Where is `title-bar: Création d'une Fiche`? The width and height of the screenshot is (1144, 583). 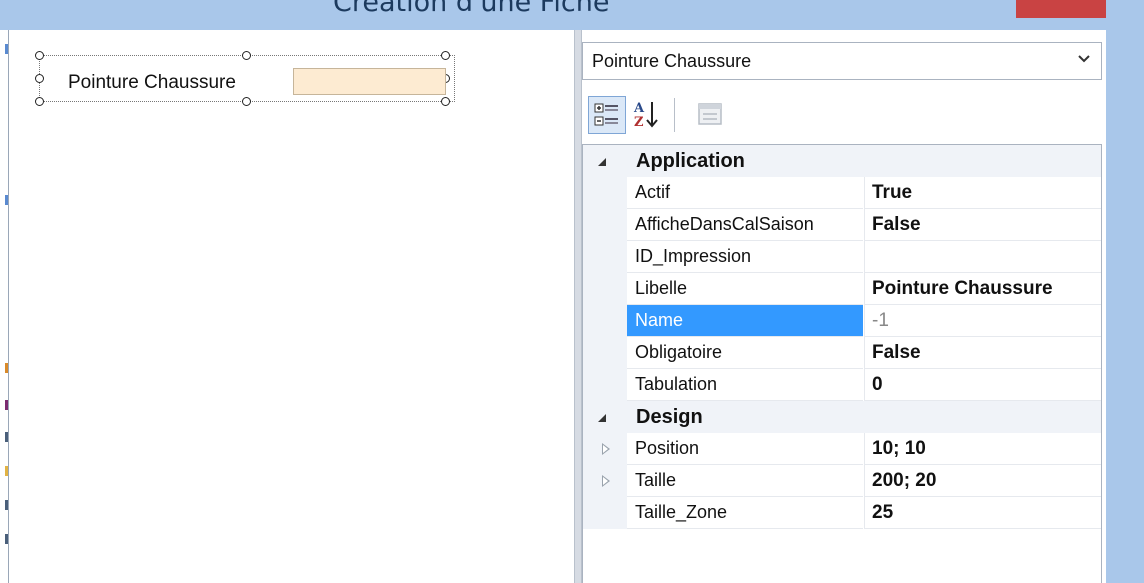
title-bar: Création d'une Fiche is located at coordinates (572, 15).